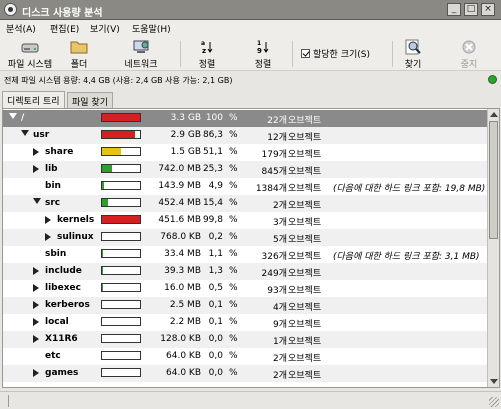 This screenshot has height=409, width=501. I want to click on tab-directory-tree: 디렉토리 트리, so click(33, 99).